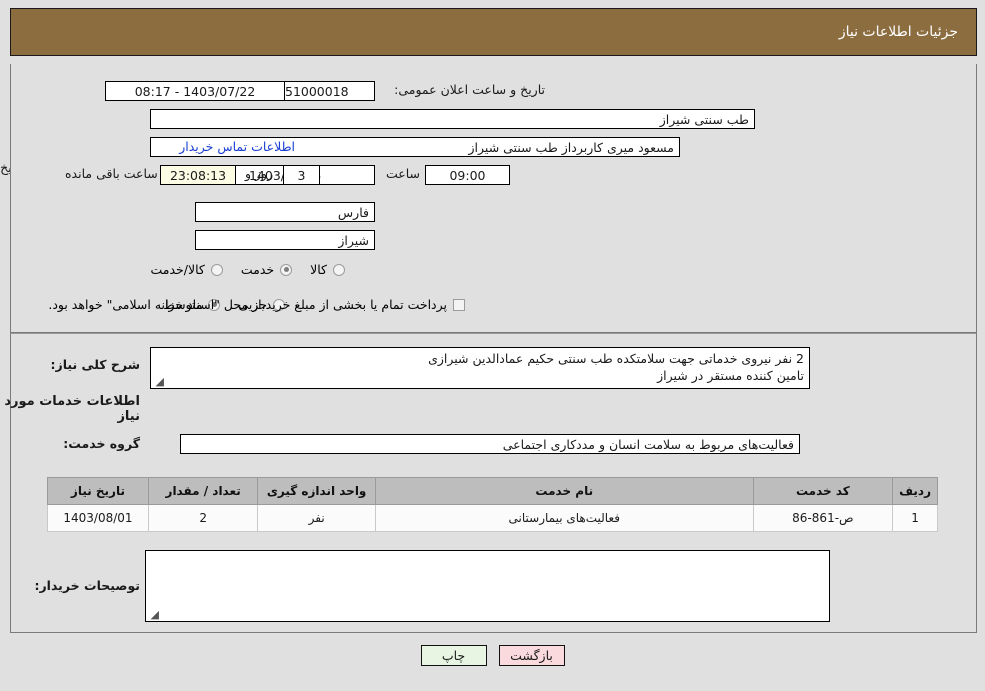 This screenshot has width=985, height=691. I want to click on col-quantity: تعداد / مقدار, so click(203, 491).